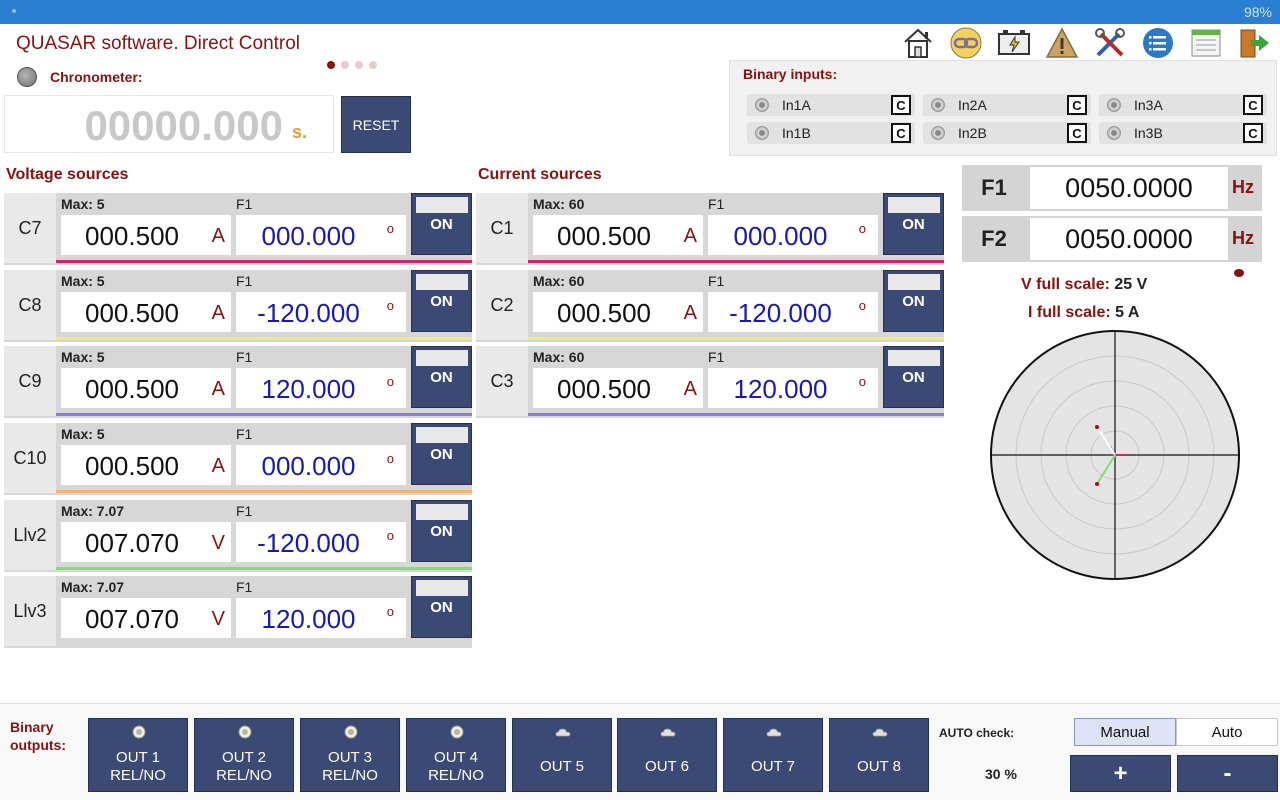 The width and height of the screenshot is (1280, 800). Describe the element at coordinates (30, 305) in the screenshot. I see `source-name: C8` at that location.